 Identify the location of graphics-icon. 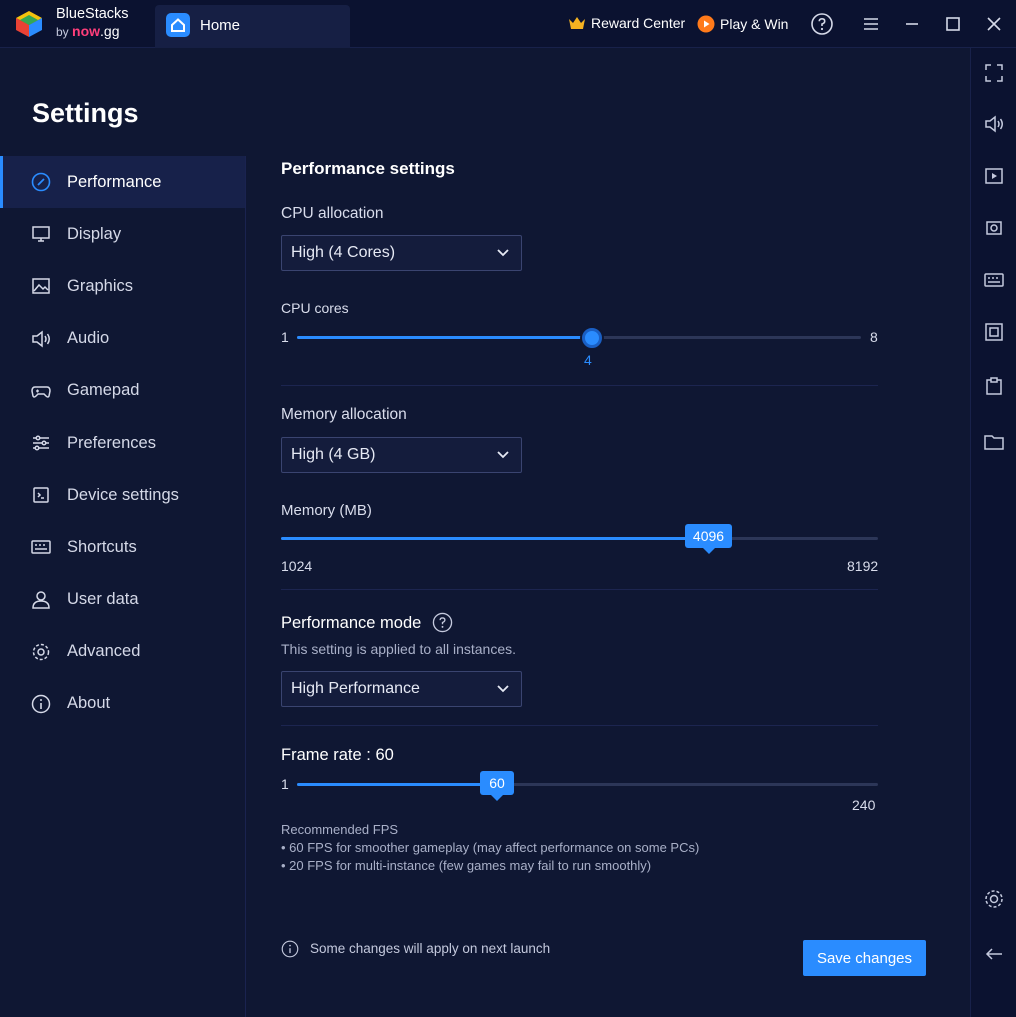
(41, 286).